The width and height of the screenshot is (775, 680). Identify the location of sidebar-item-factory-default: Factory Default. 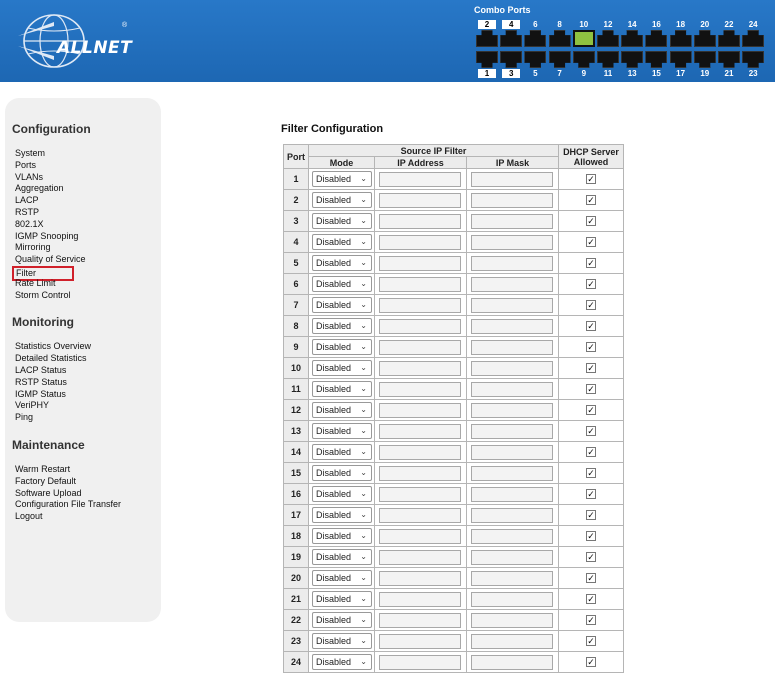
(45, 481).